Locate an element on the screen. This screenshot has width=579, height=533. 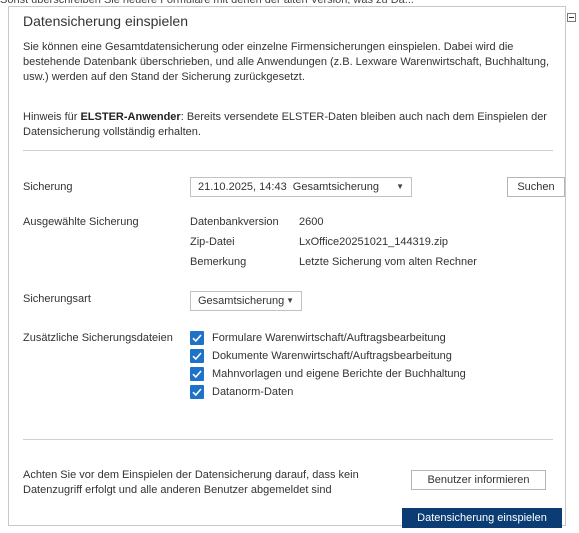
db-version-value: 2600 is located at coordinates (311, 222).